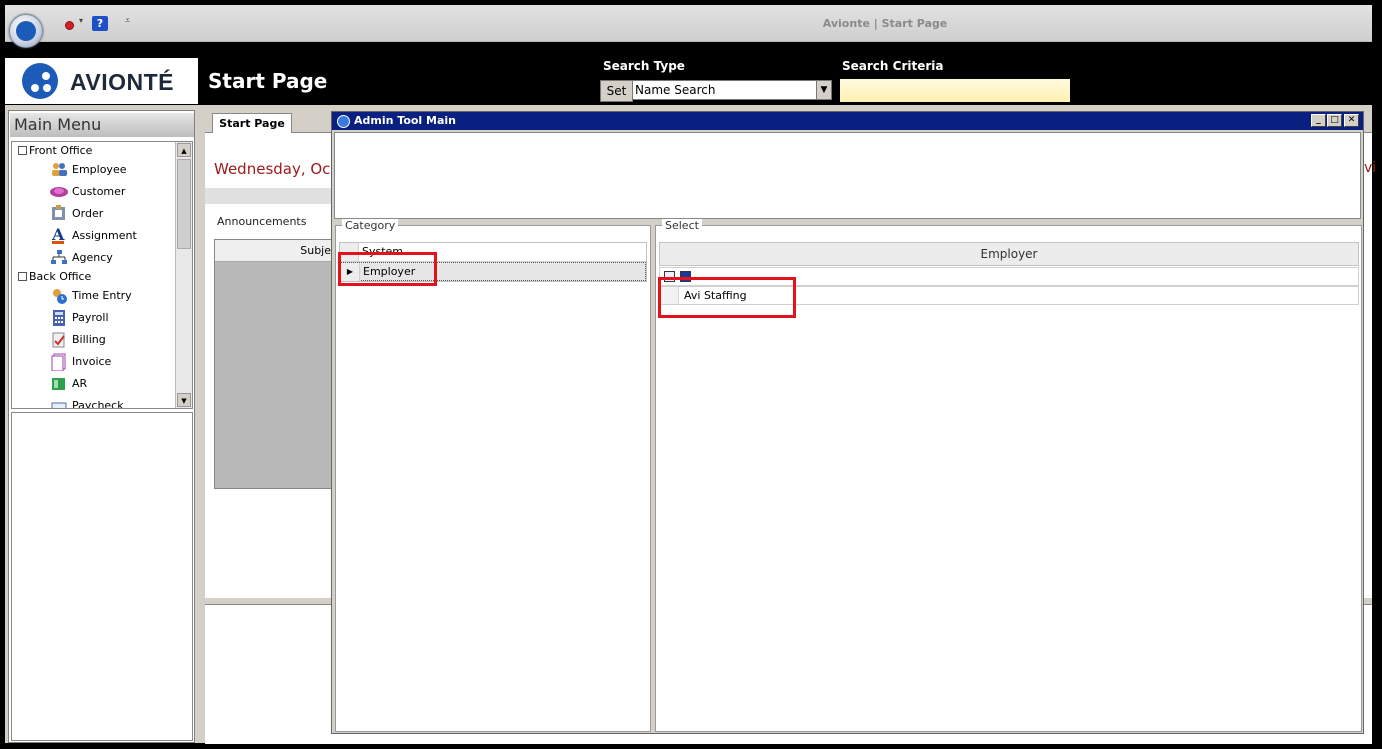 The width and height of the screenshot is (1382, 749). What do you see at coordinates (1370, 168) in the screenshot?
I see `right-edge-text: vi` at bounding box center [1370, 168].